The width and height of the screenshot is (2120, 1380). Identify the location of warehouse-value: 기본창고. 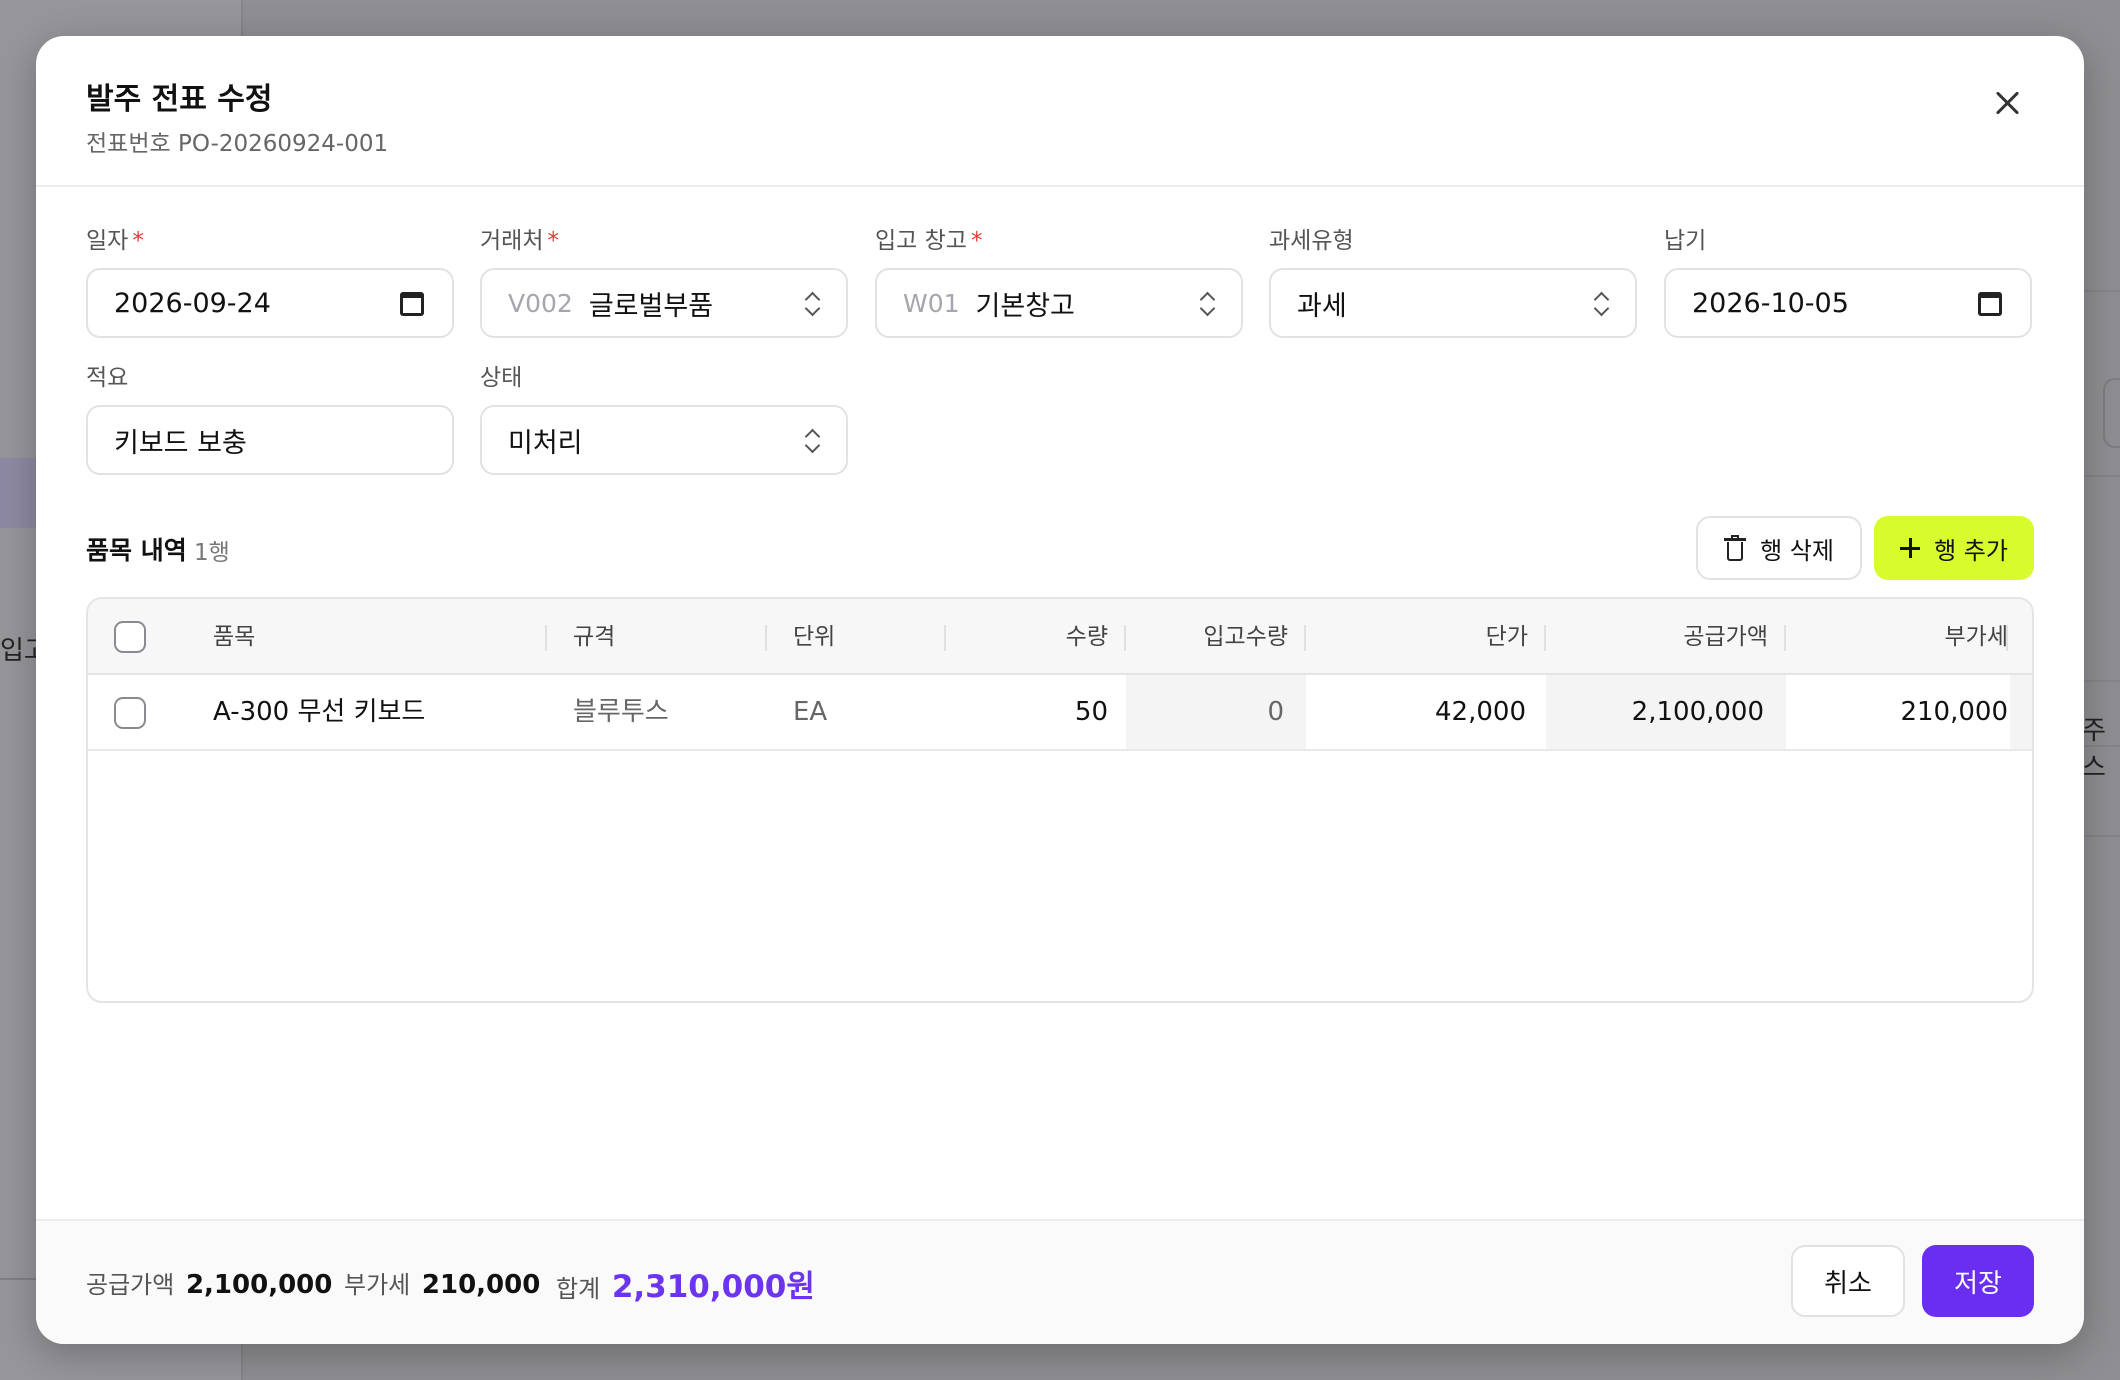
(1025, 306).